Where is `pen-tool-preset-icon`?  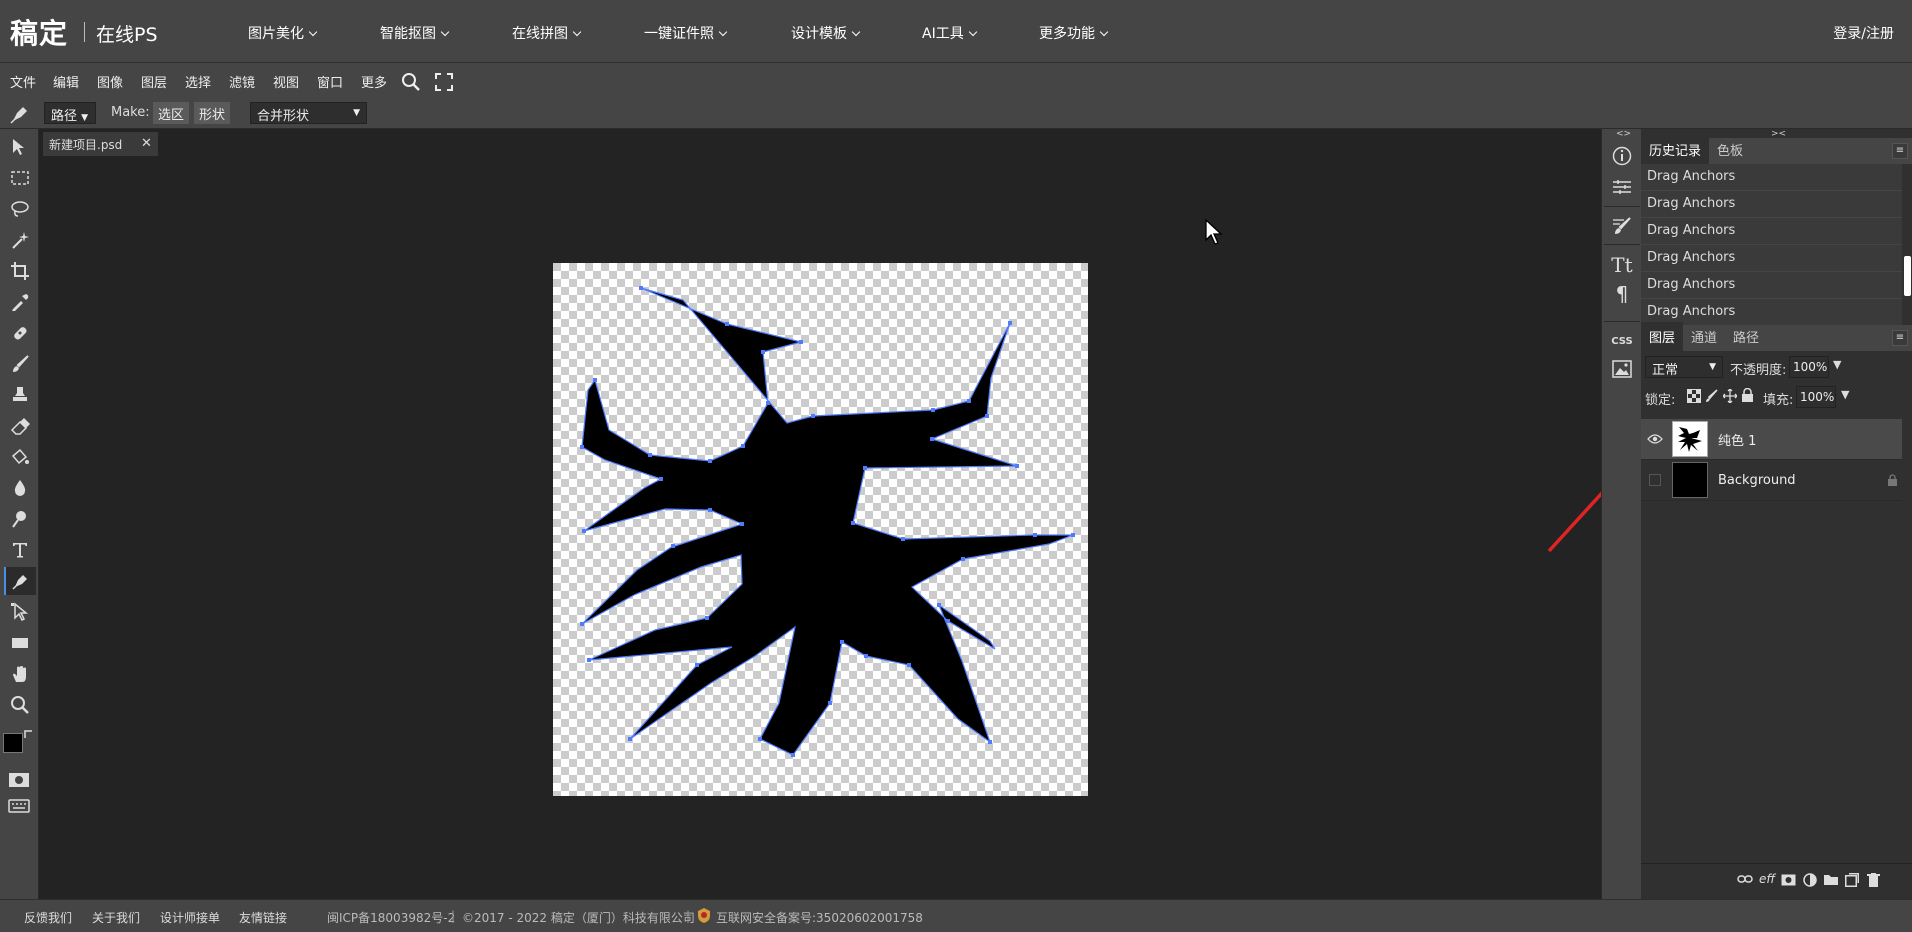
pen-tool-preset-icon is located at coordinates (20, 114).